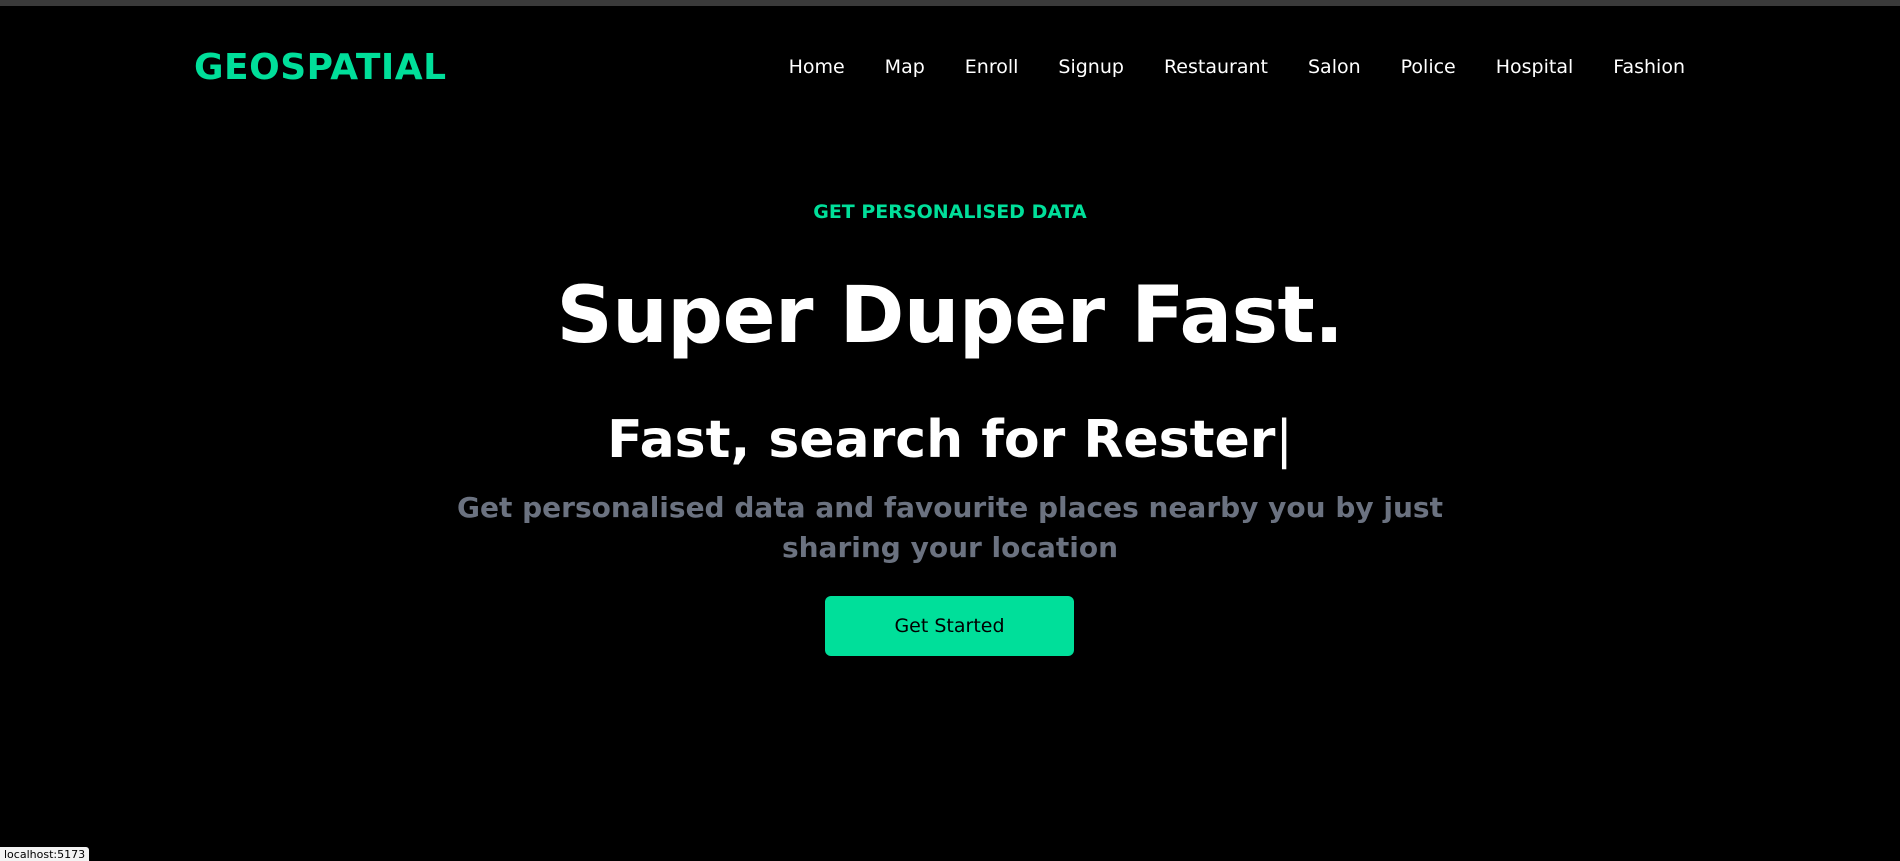 The height and width of the screenshot is (861, 1900). What do you see at coordinates (950, 212) in the screenshot?
I see `hero-eyebrow: GET PERSONALISED DATA` at bounding box center [950, 212].